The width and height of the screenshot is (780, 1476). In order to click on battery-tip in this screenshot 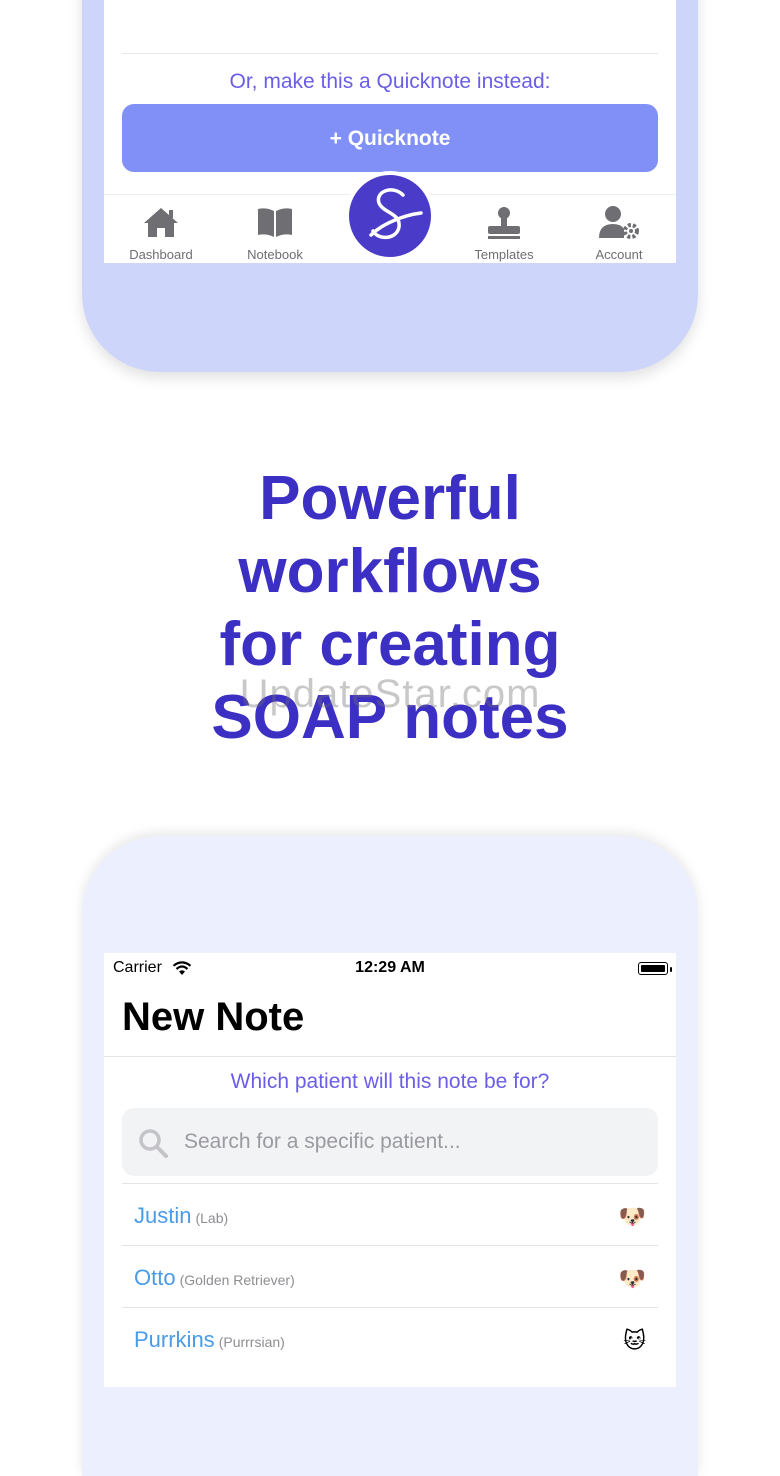, I will do `click(671, 969)`.